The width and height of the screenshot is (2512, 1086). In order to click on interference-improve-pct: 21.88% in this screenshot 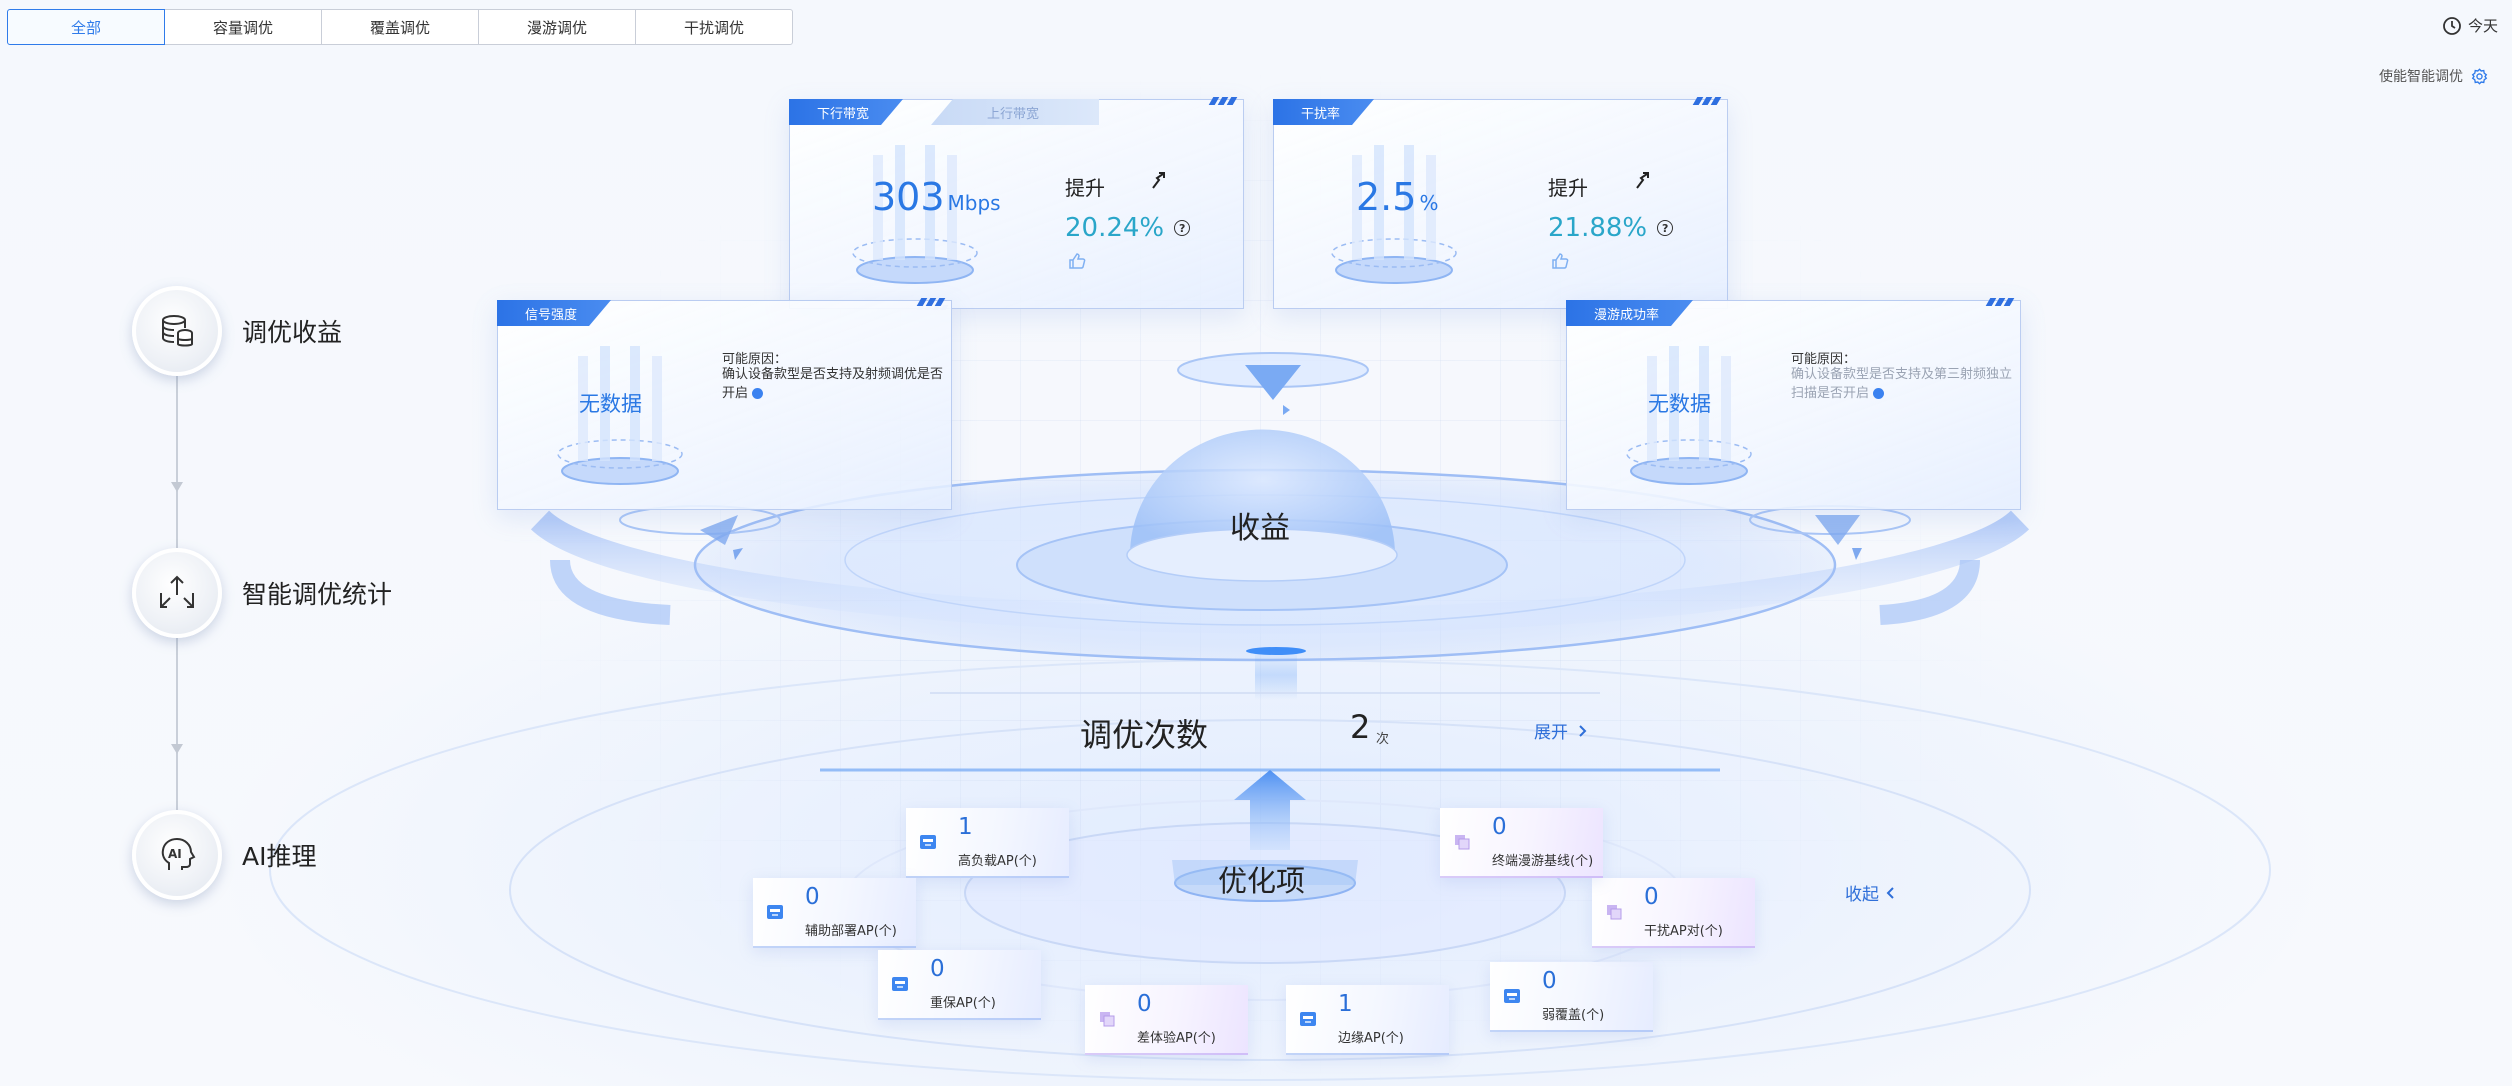, I will do `click(1598, 228)`.